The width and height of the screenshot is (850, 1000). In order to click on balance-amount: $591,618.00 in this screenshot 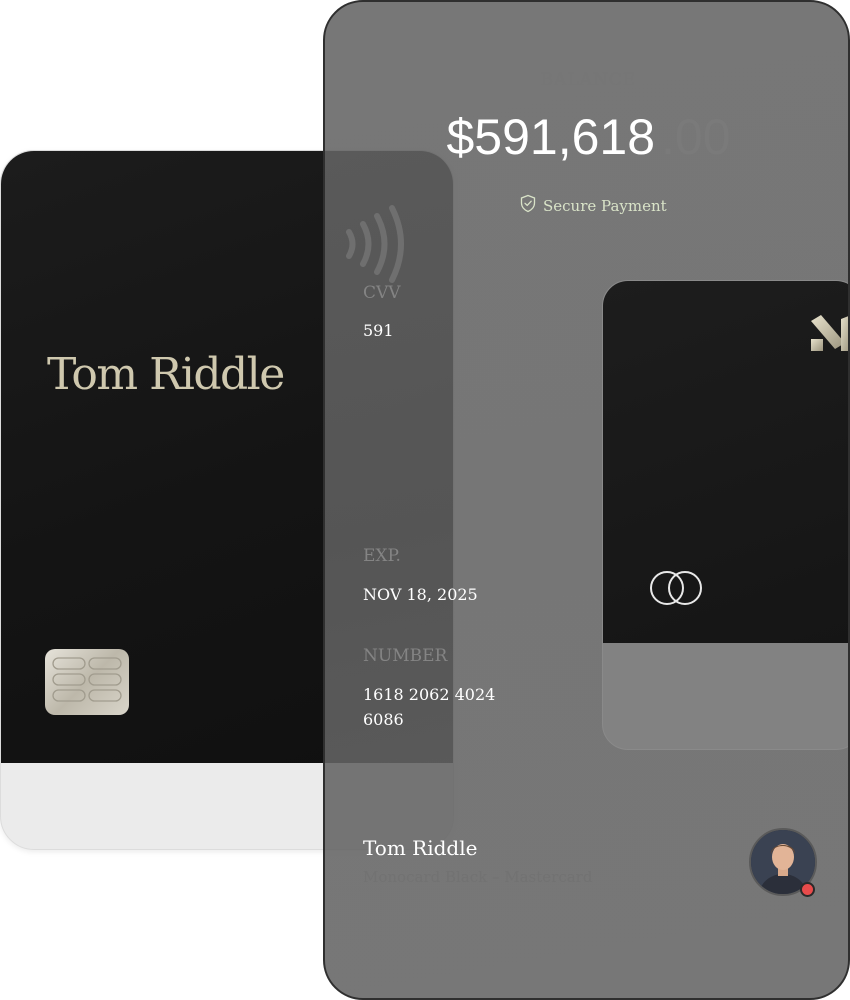, I will do `click(586, 137)`.